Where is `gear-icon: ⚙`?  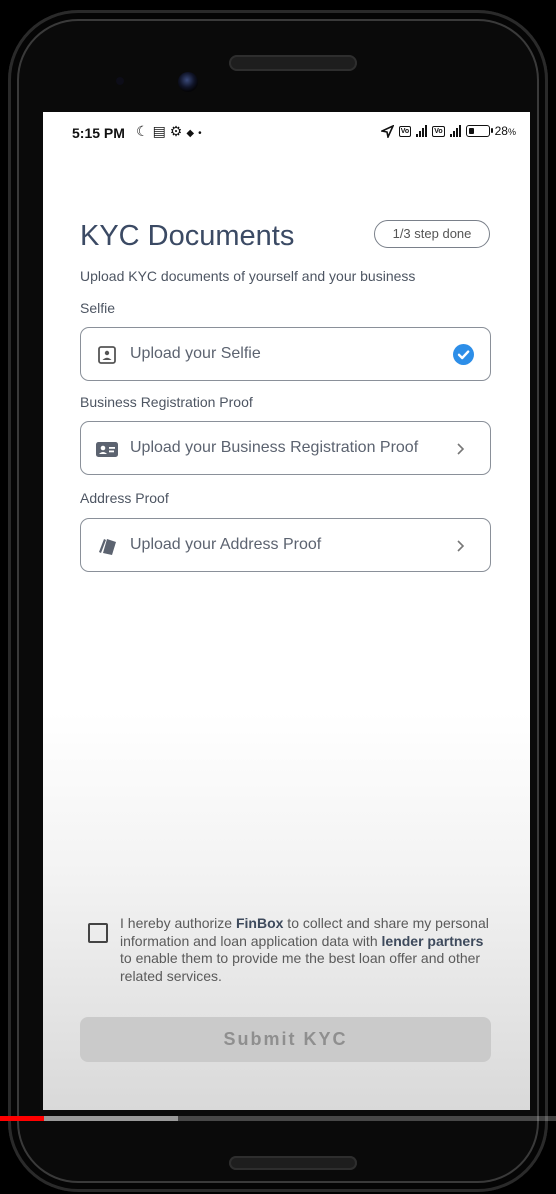
gear-icon: ⚙ is located at coordinates (178, 131).